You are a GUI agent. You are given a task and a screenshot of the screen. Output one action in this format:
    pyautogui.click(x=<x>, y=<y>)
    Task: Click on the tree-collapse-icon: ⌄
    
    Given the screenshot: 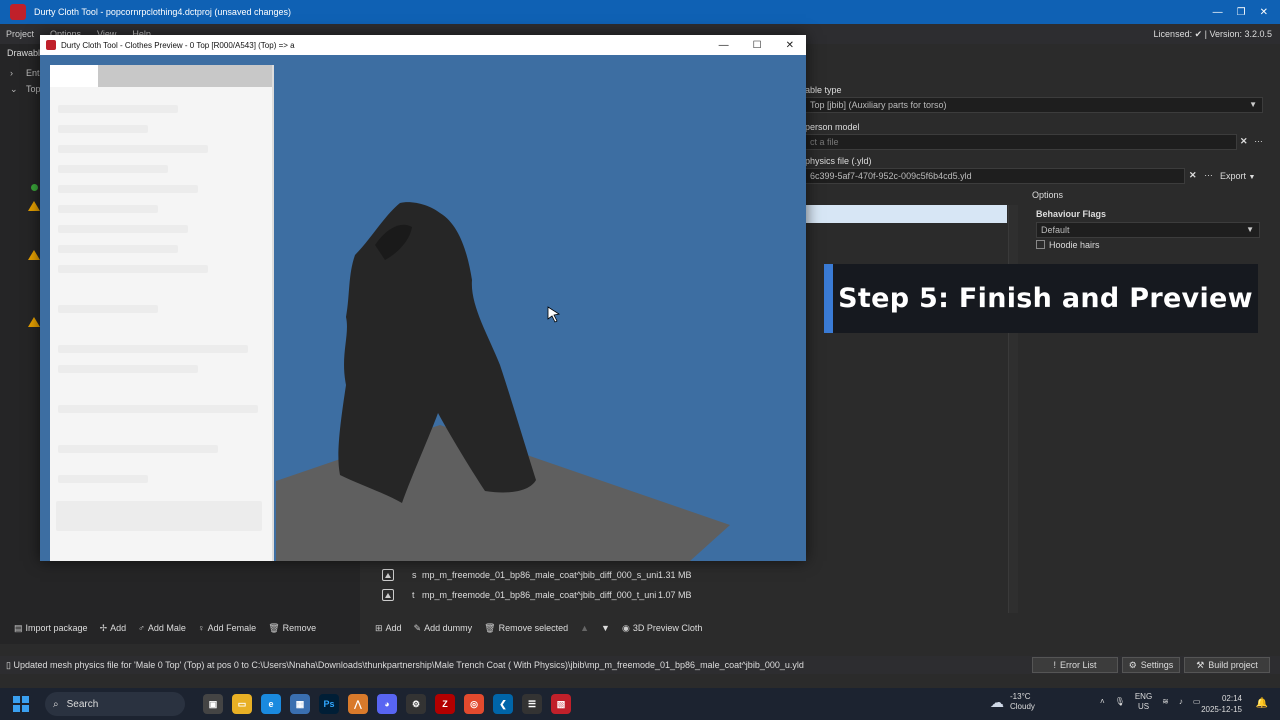 What is the action you would take?
    pyautogui.click(x=14, y=89)
    